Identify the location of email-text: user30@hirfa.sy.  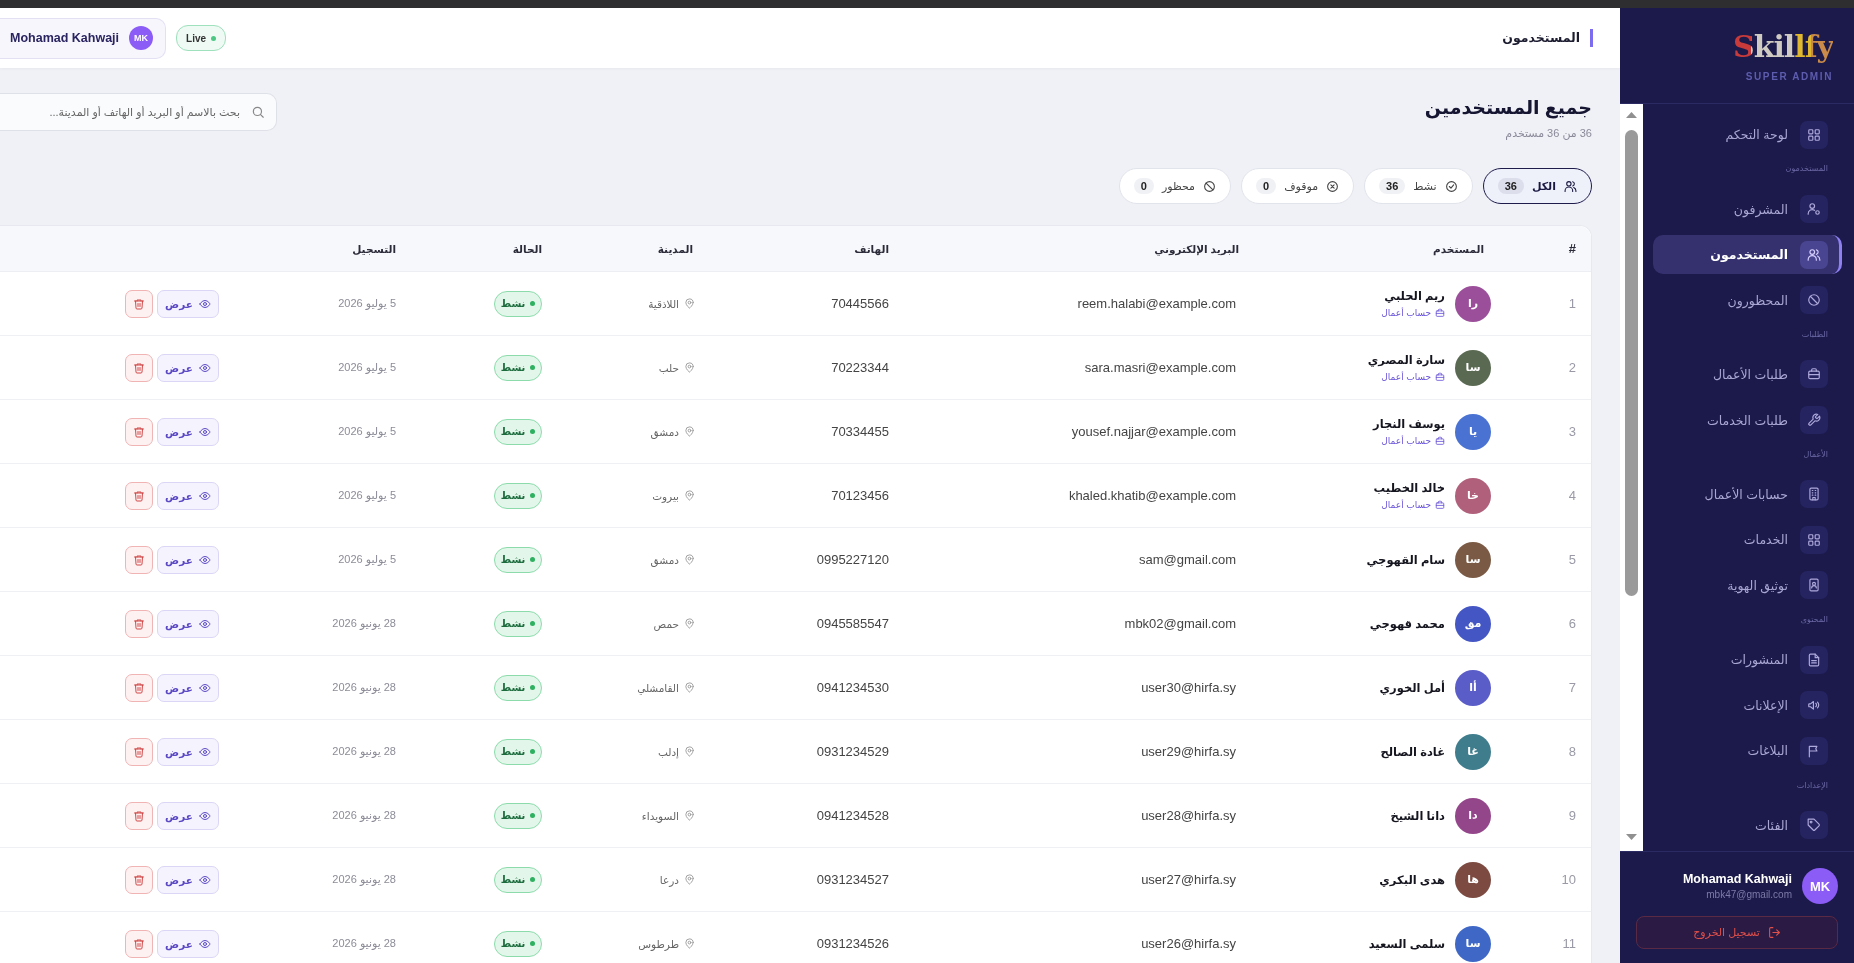
(1188, 687).